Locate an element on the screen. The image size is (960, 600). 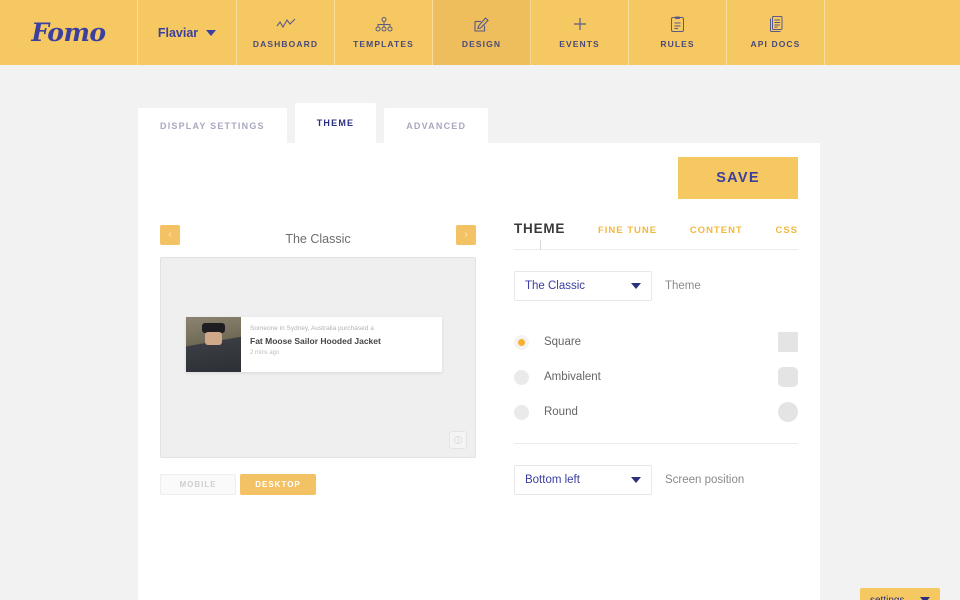
preview-title: The Classic is located at coordinates (318, 239).